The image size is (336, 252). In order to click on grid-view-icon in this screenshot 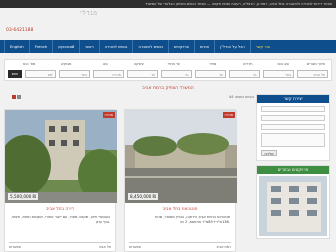, I will do `click(14, 97)`.